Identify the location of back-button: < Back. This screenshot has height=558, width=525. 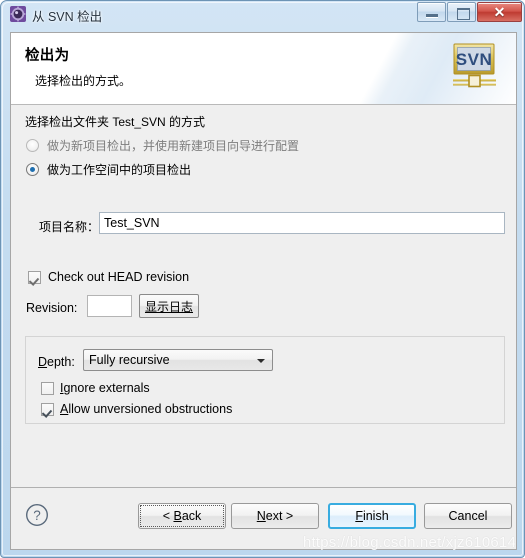
(182, 516).